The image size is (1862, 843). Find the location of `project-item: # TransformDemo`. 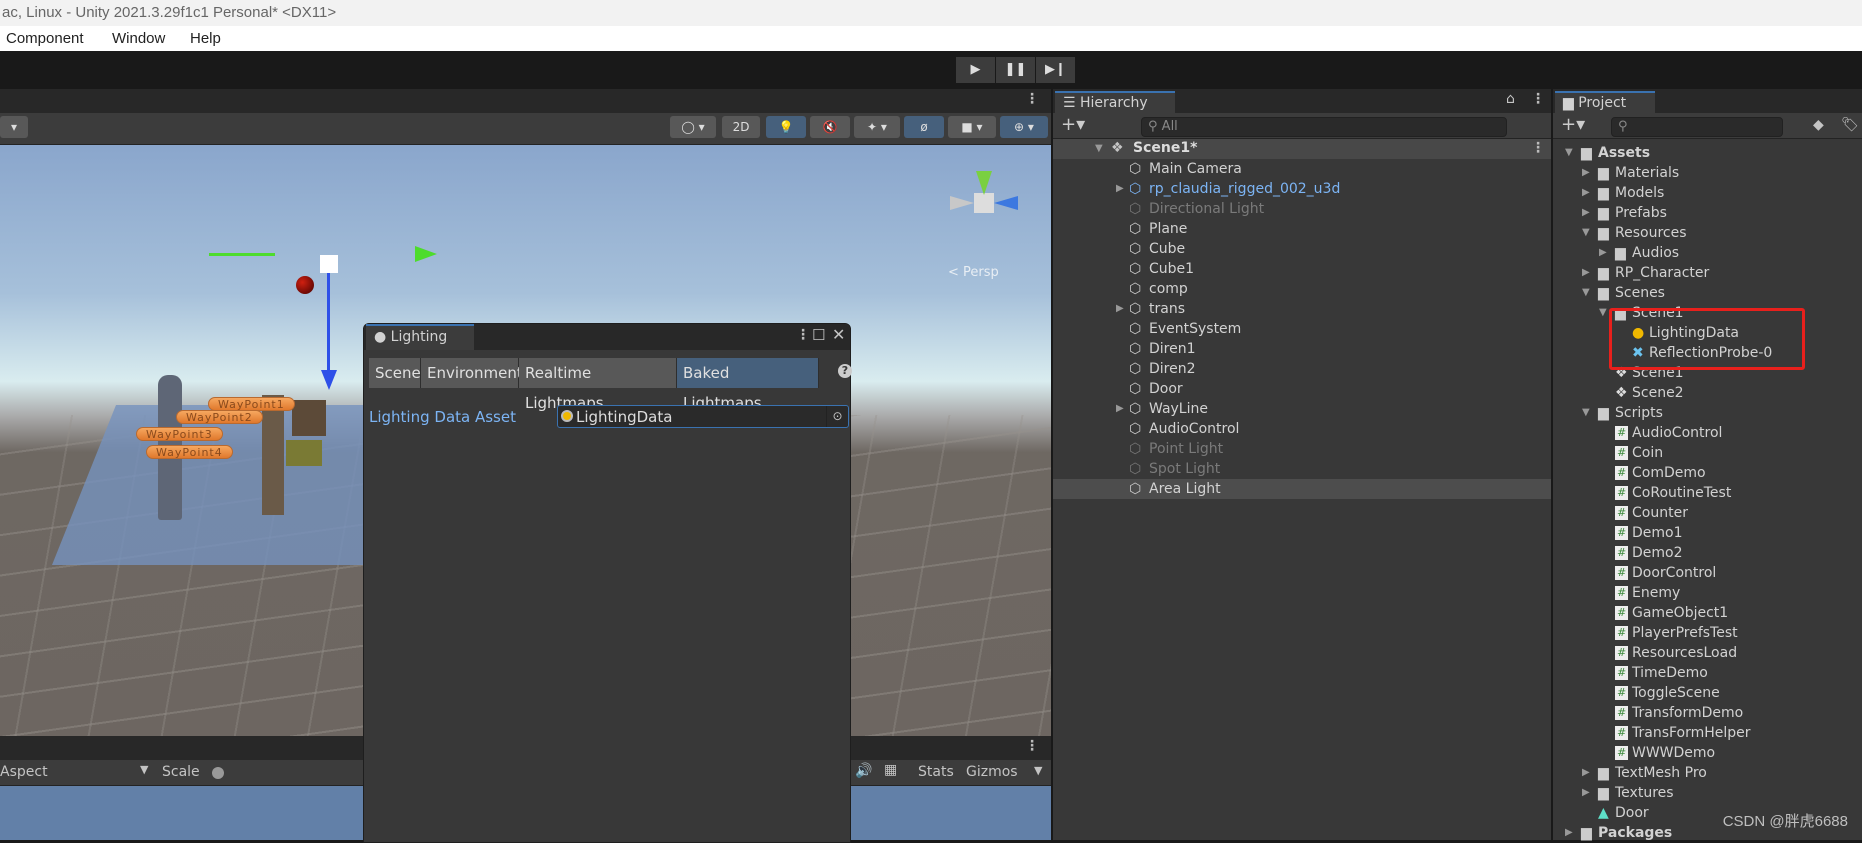

project-item: # TransformDemo is located at coordinates (1707, 713).